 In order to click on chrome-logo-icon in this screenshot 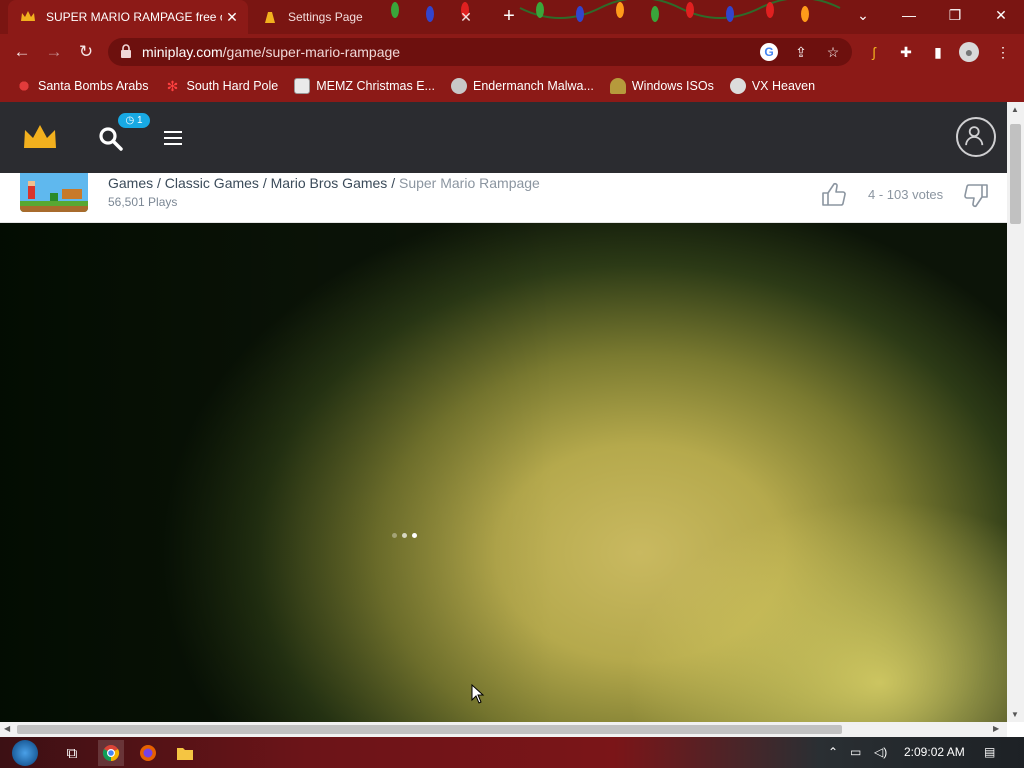, I will do `click(111, 753)`.